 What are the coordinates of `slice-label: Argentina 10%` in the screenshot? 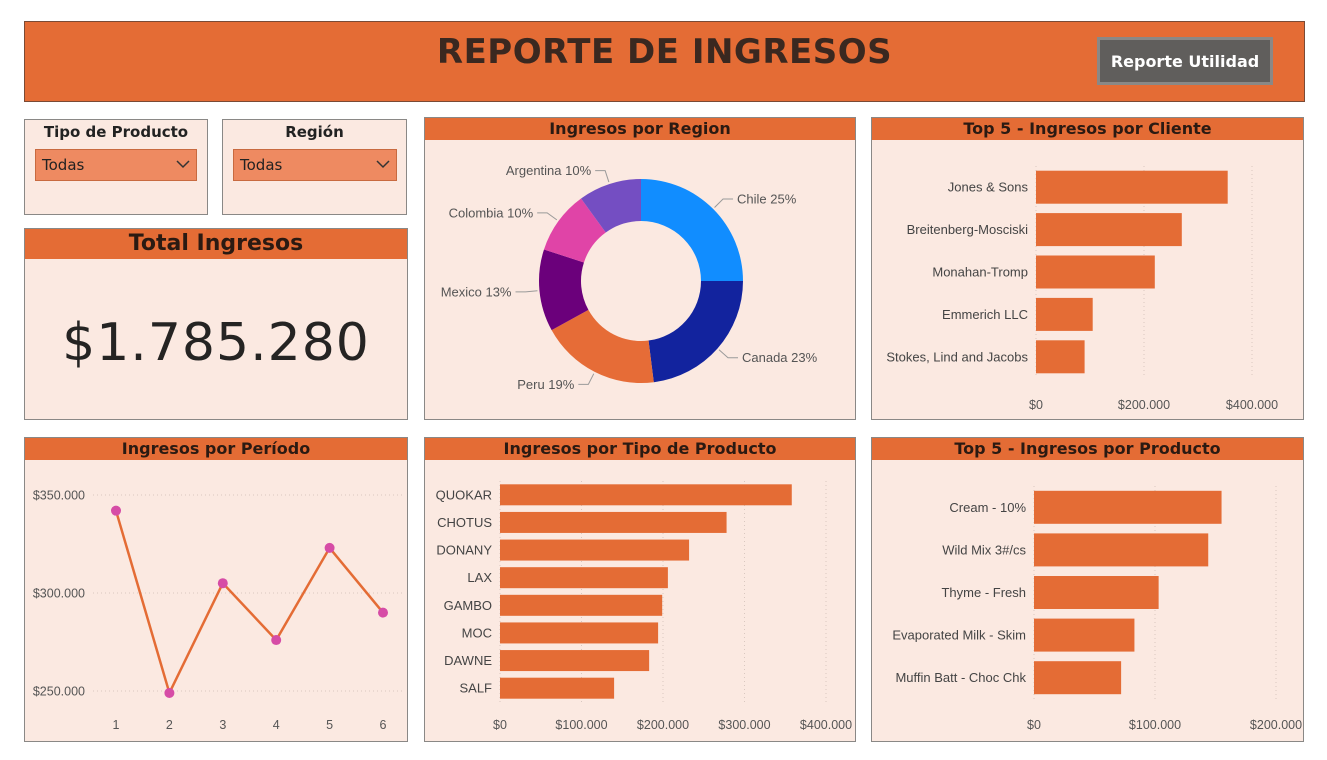 It's located at (549, 170).